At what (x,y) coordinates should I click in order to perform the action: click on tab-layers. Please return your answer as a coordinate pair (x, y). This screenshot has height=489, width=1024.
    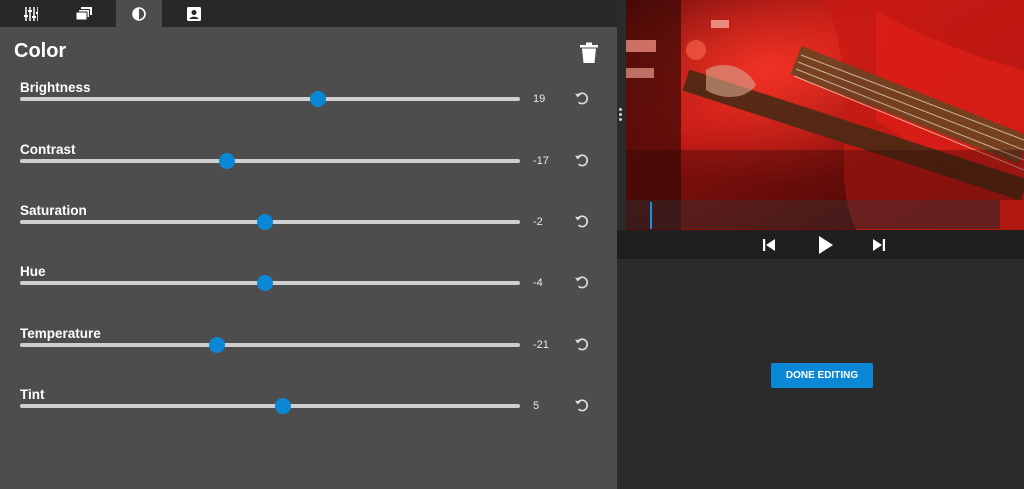
    Looking at the image, I should click on (84, 13).